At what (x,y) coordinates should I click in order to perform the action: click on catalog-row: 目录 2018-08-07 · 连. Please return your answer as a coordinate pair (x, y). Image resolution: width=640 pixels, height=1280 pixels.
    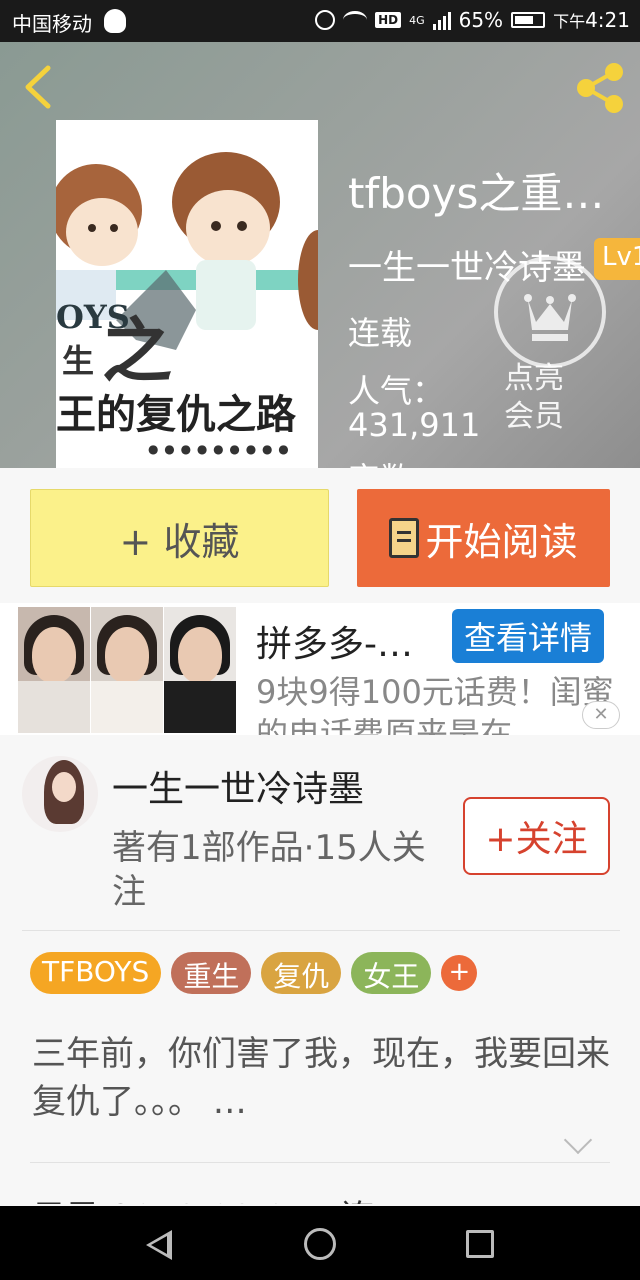
    Looking at the image, I should click on (203, 1197).